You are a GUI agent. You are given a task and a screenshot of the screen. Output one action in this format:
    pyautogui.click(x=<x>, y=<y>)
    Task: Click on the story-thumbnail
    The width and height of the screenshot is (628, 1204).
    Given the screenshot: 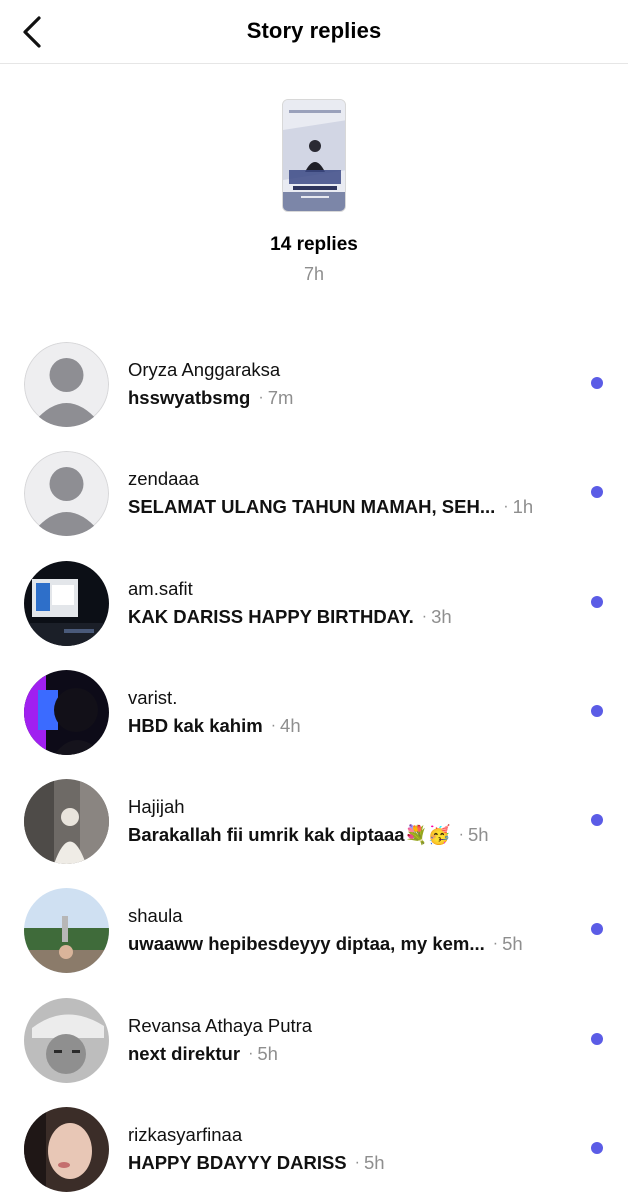 What is the action you would take?
    pyautogui.click(x=314, y=155)
    